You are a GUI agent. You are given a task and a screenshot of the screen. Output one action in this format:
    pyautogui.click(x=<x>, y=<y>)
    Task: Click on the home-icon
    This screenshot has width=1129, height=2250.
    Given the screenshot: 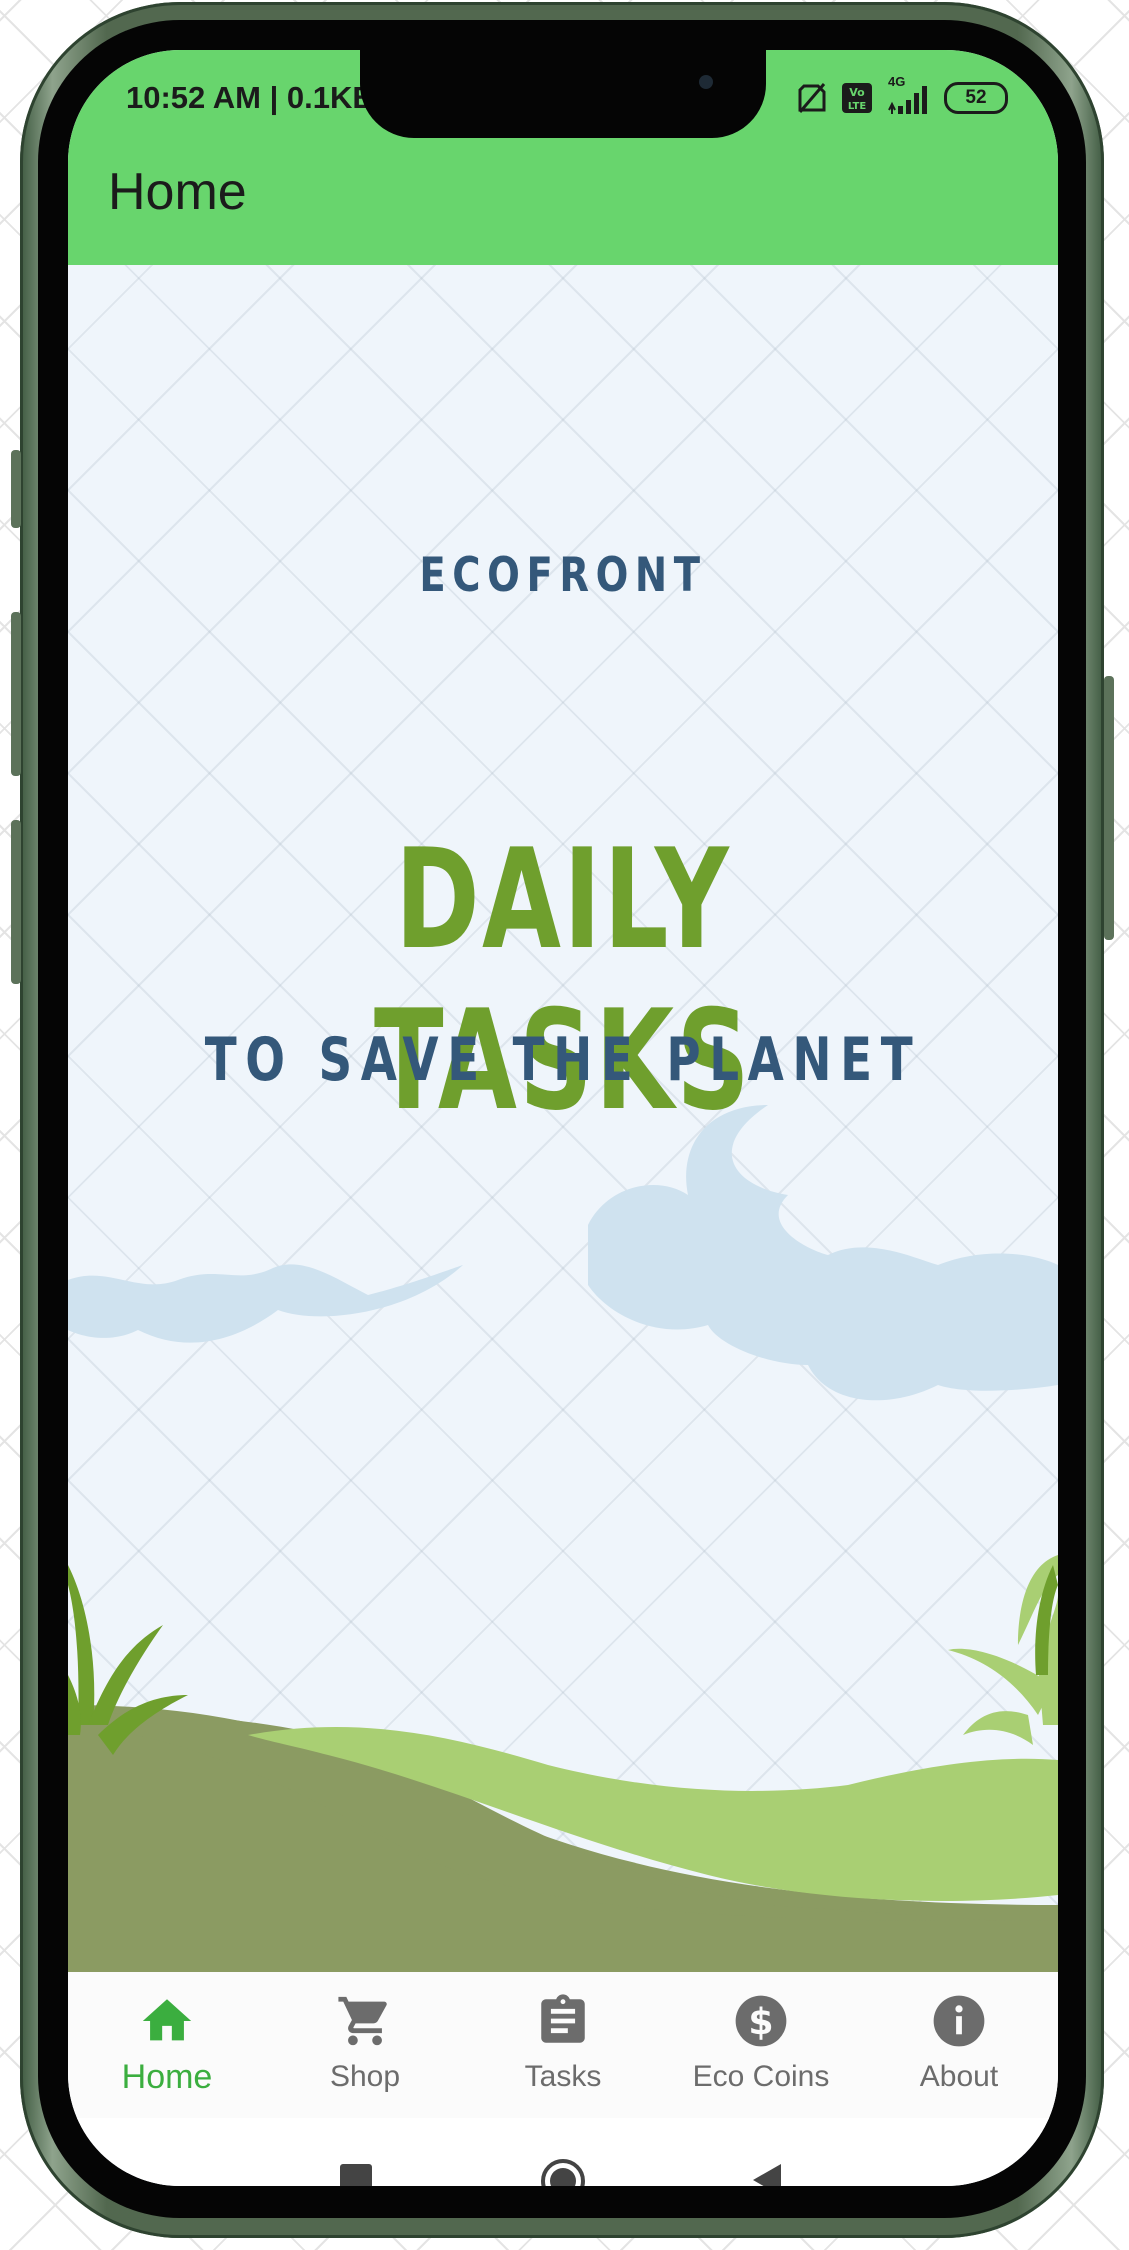 What is the action you would take?
    pyautogui.click(x=167, y=2020)
    